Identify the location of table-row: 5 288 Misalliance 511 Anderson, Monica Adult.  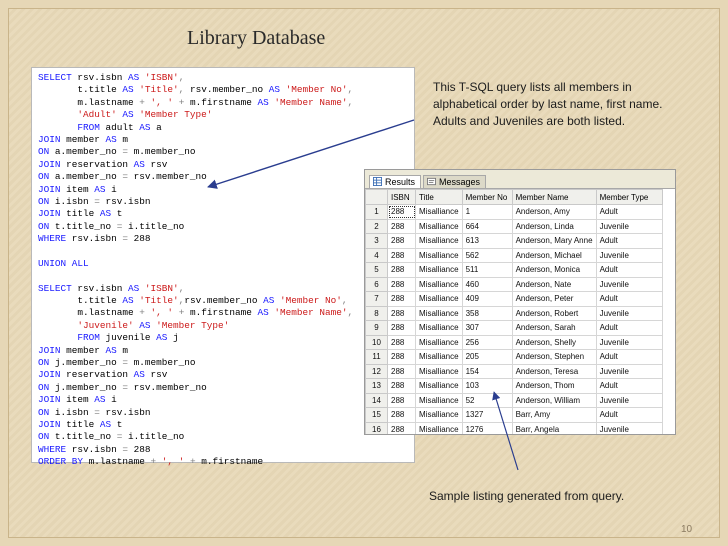
(514, 270).